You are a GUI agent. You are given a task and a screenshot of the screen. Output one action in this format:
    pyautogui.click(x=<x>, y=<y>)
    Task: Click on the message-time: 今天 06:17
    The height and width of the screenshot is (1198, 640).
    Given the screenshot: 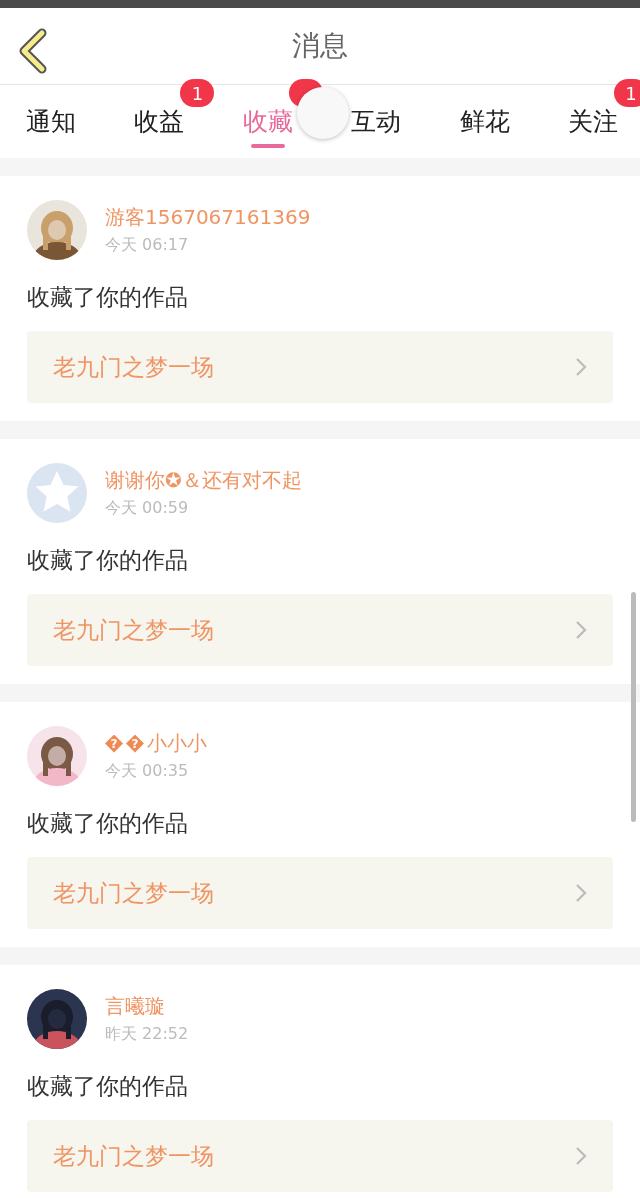 What is the action you would take?
    pyautogui.click(x=147, y=245)
    